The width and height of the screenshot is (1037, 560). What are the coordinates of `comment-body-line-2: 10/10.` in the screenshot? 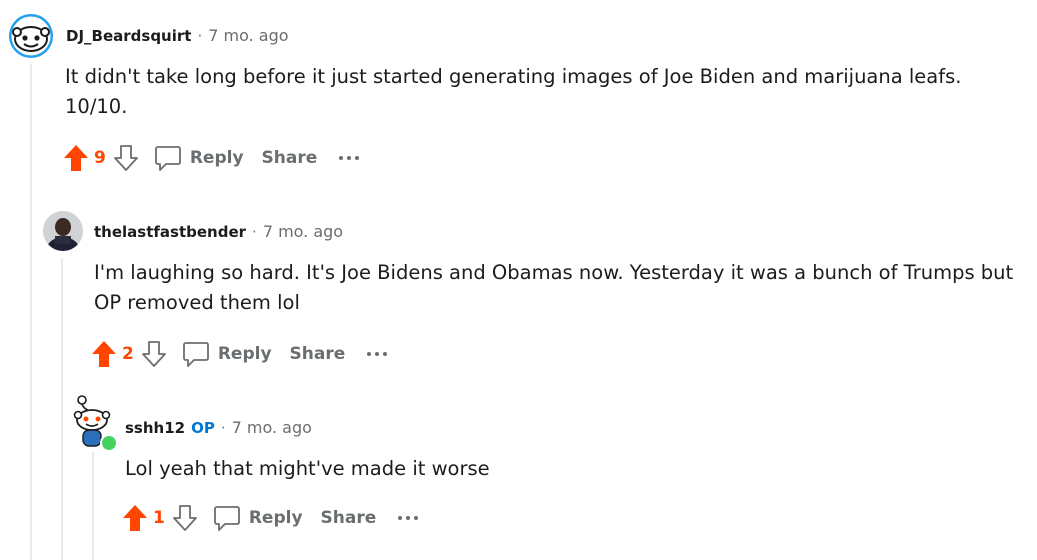 It's located at (96, 106).